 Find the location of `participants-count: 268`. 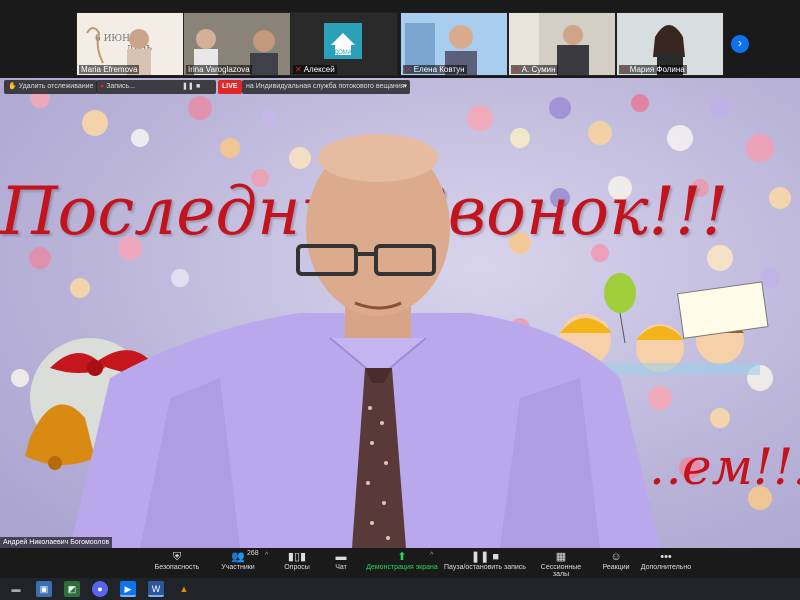

participants-count: 268 is located at coordinates (253, 553).